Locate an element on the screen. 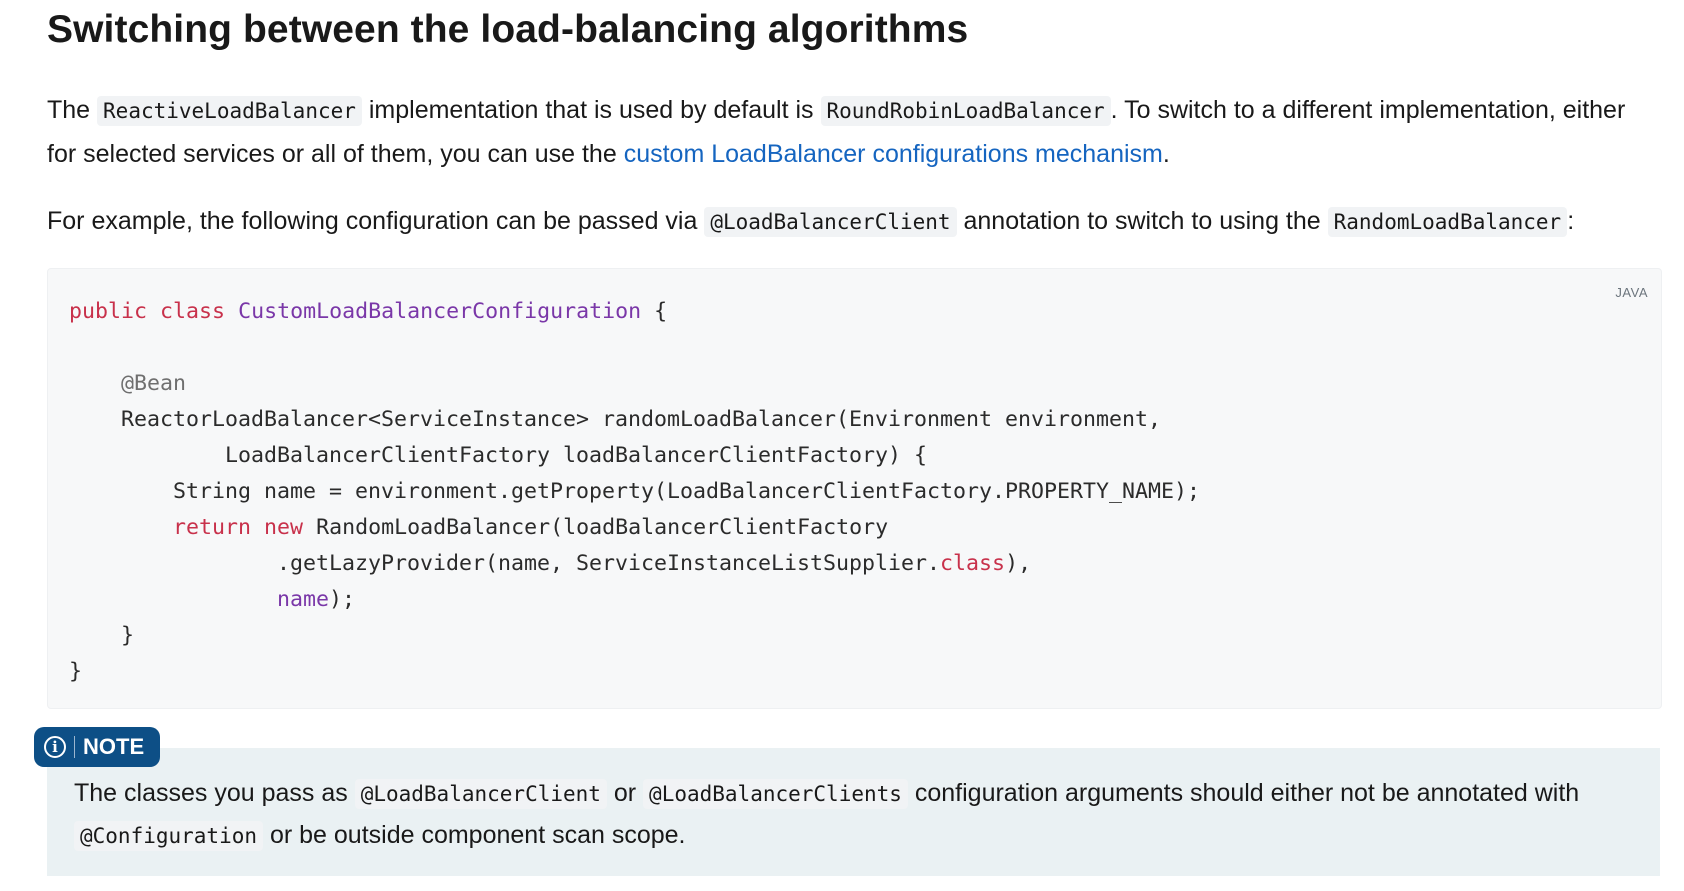 The image size is (1684, 891). text: The classes you pass as is located at coordinates (214, 793).